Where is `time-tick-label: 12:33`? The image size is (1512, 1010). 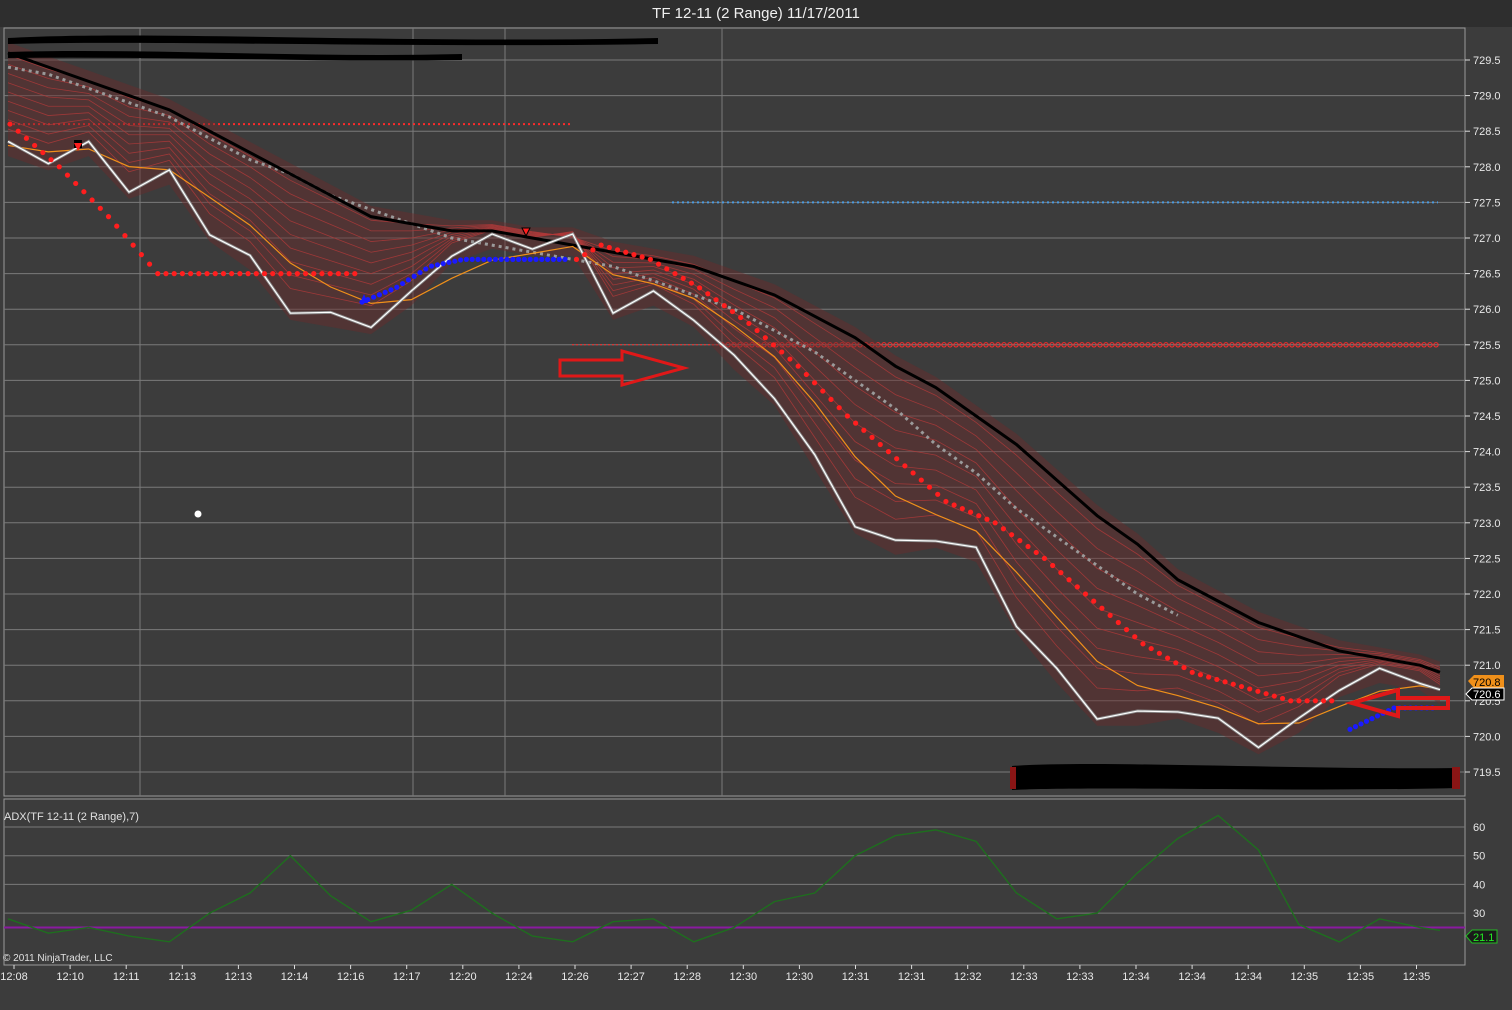 time-tick-label: 12:33 is located at coordinates (1024, 977).